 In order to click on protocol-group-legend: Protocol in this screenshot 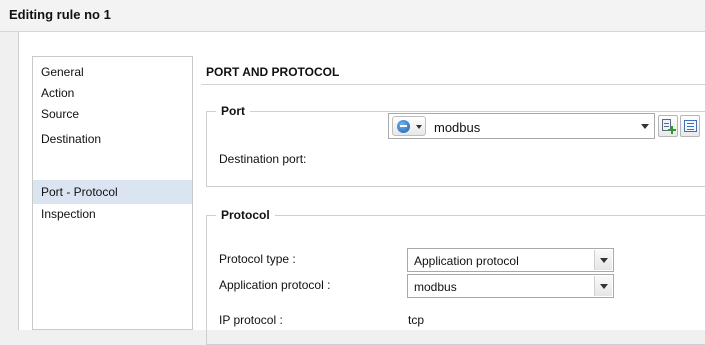, I will do `click(245, 215)`.